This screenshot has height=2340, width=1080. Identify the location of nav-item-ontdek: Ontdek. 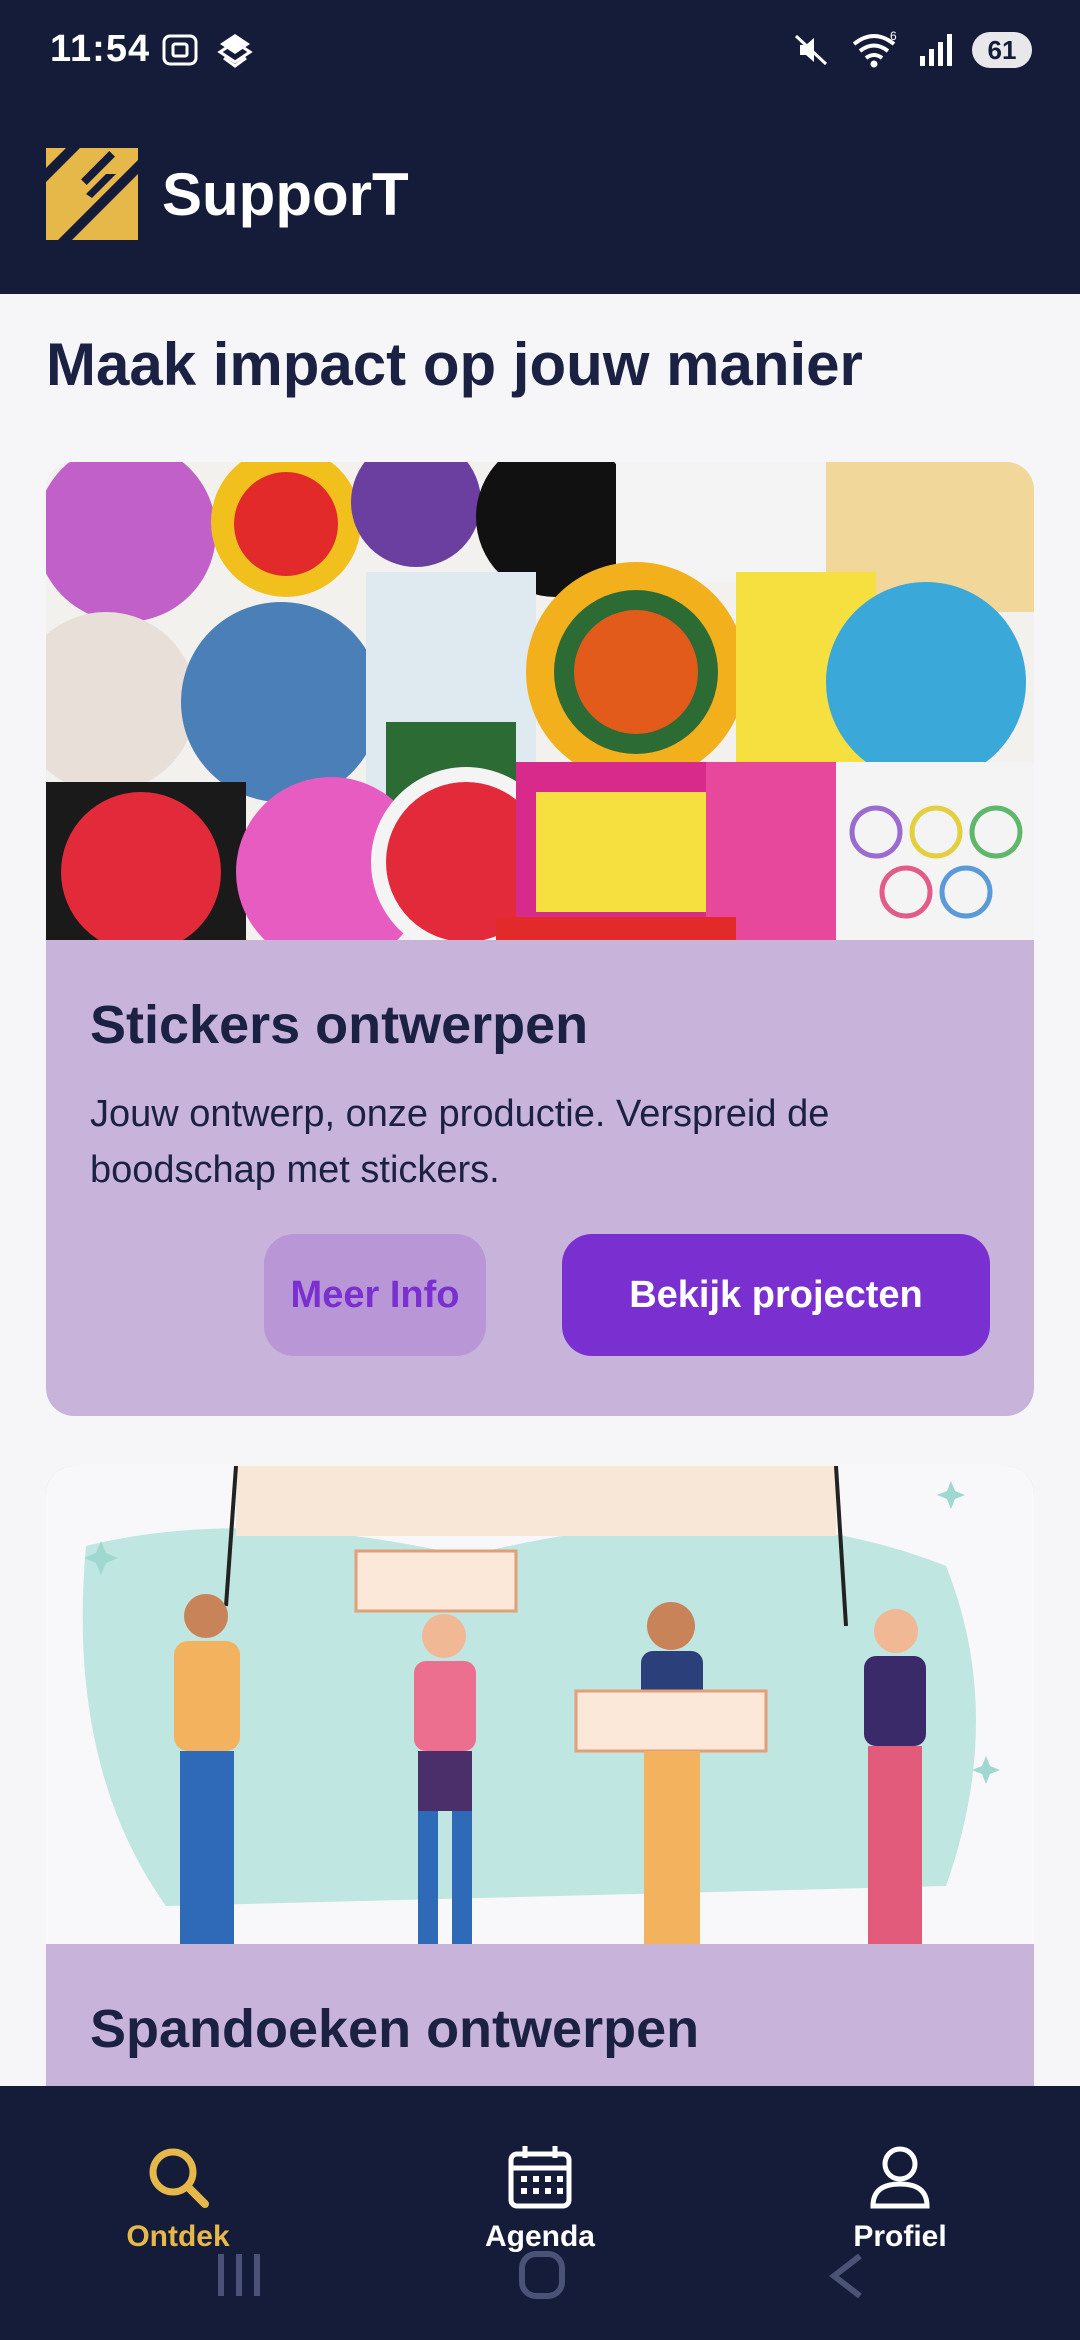
(178, 2198).